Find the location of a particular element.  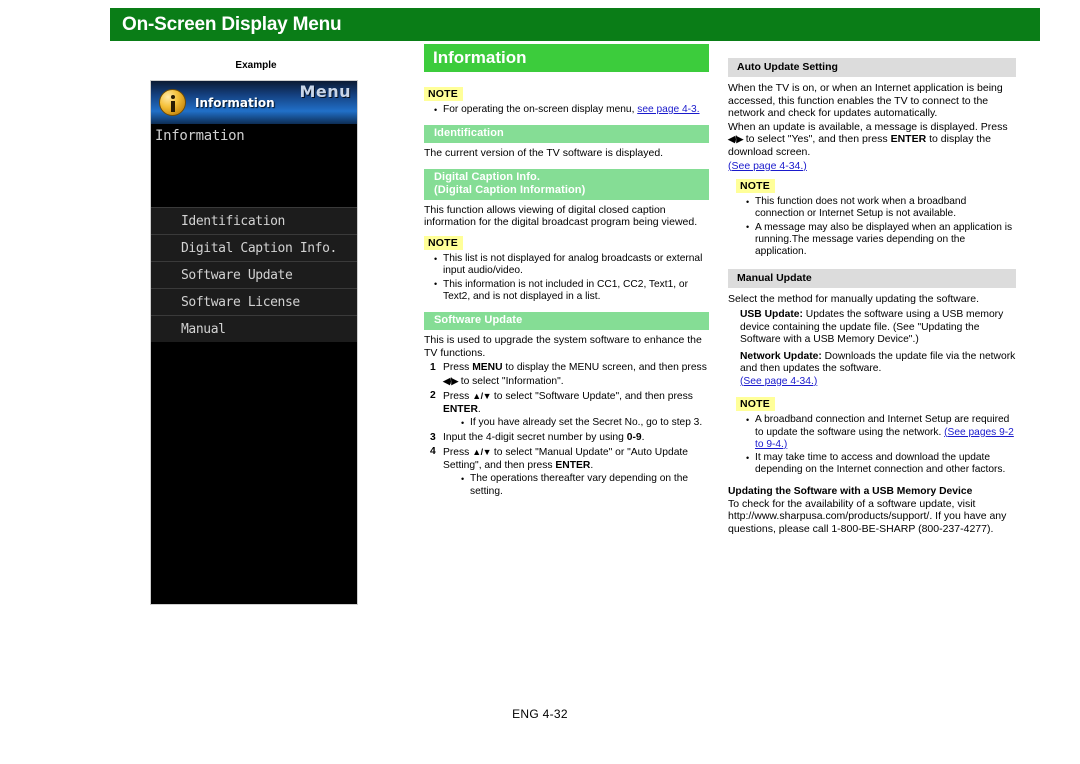

key-label: MENU is located at coordinates (487, 368).